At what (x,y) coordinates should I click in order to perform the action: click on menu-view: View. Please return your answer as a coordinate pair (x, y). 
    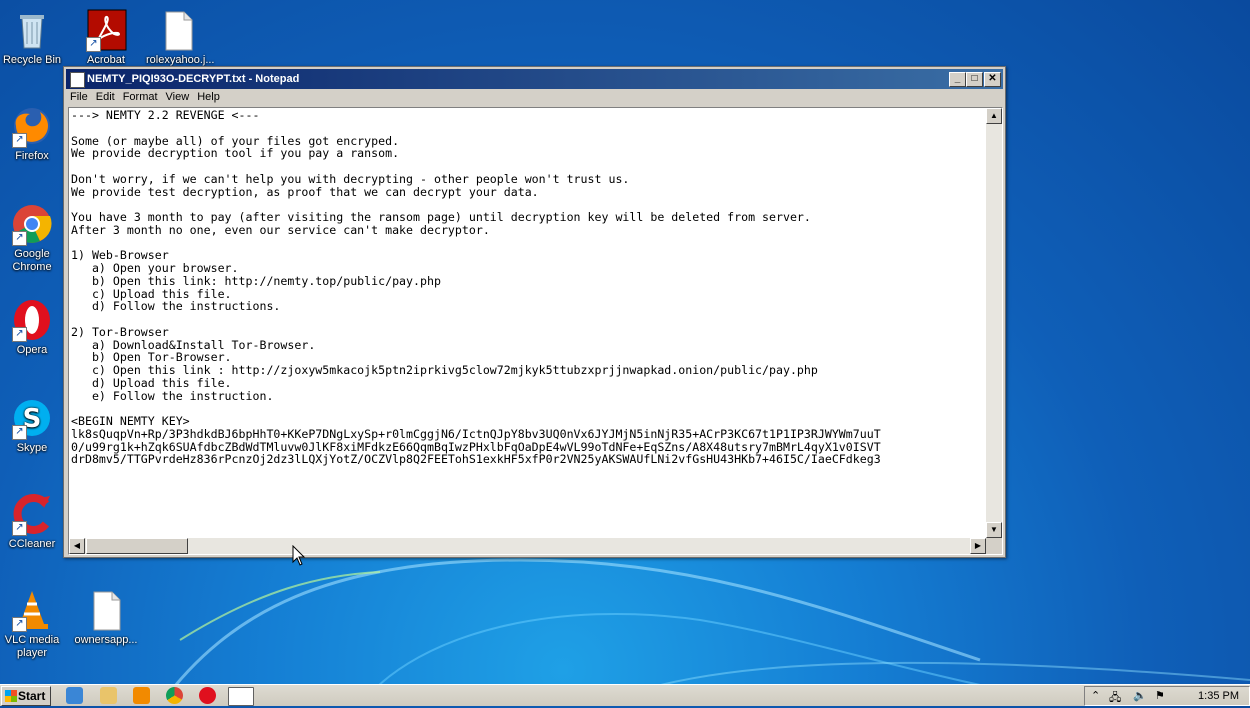
    Looking at the image, I should click on (178, 96).